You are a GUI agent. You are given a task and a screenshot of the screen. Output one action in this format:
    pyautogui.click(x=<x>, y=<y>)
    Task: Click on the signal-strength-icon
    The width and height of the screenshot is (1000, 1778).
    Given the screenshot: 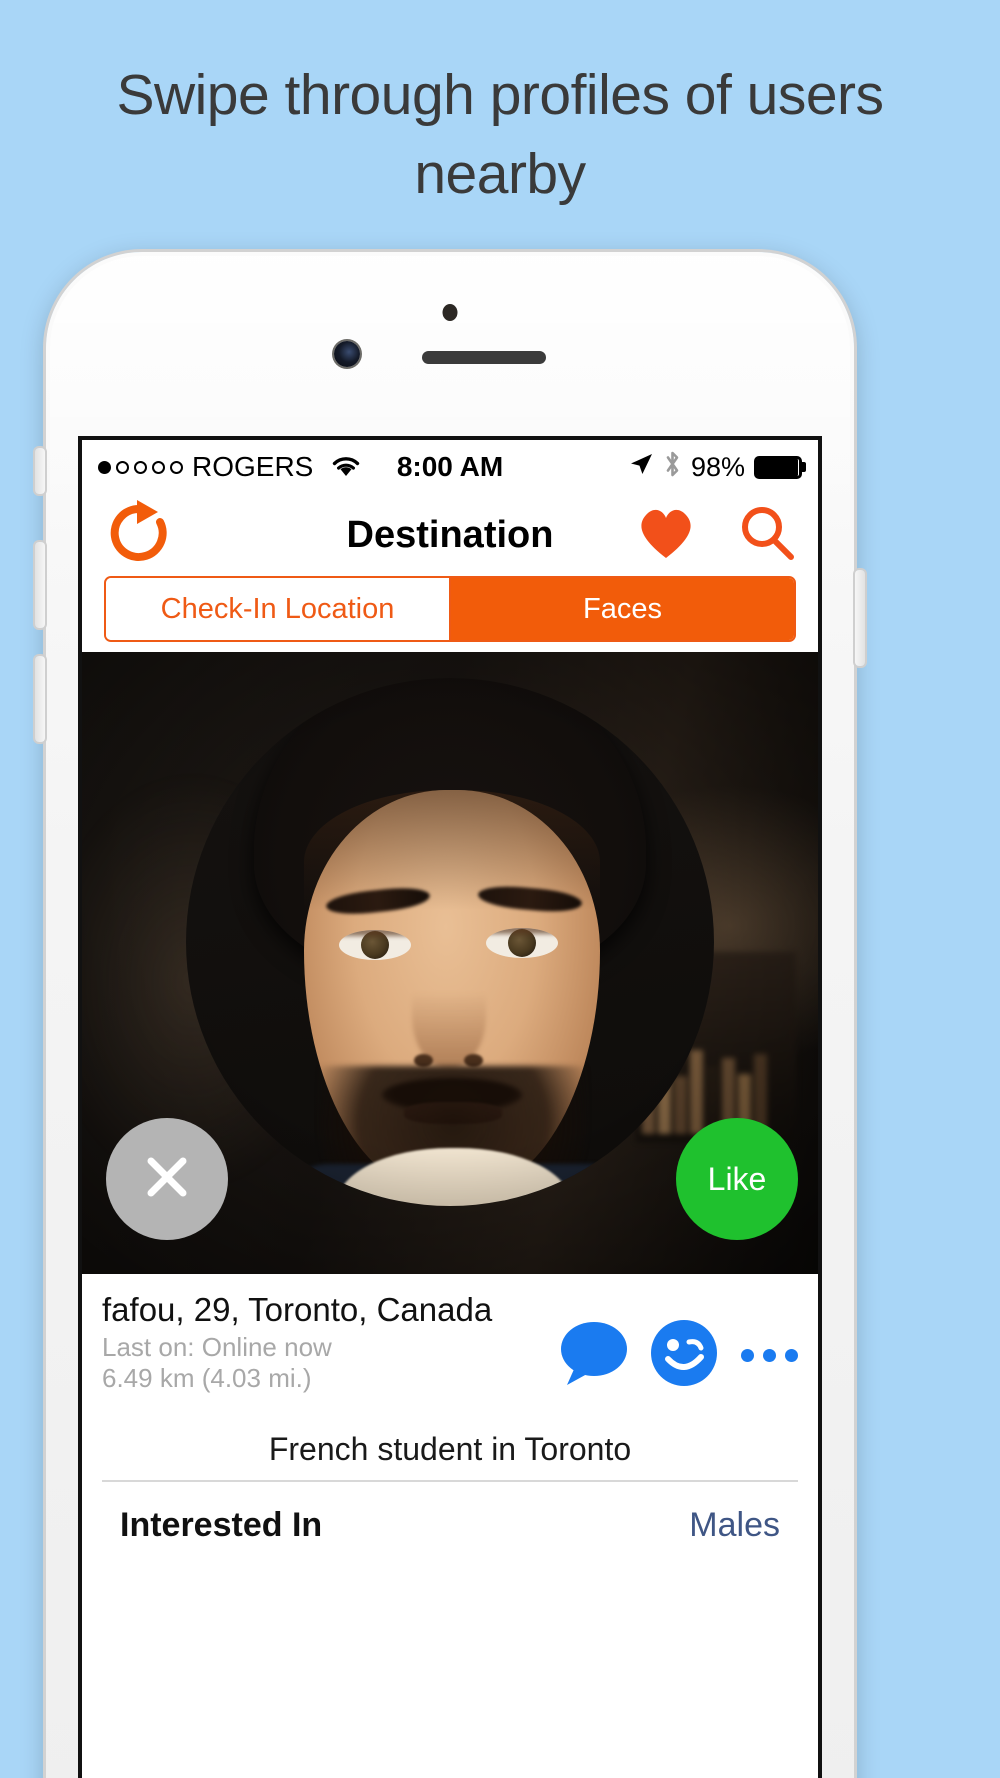 What is the action you would take?
    pyautogui.click(x=140, y=467)
    